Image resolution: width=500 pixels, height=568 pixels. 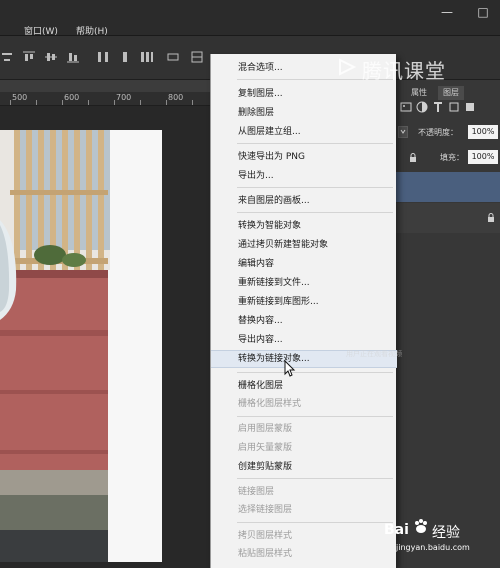 What do you see at coordinates (483, 132) in the screenshot?
I see `opacity-field: 100%` at bounding box center [483, 132].